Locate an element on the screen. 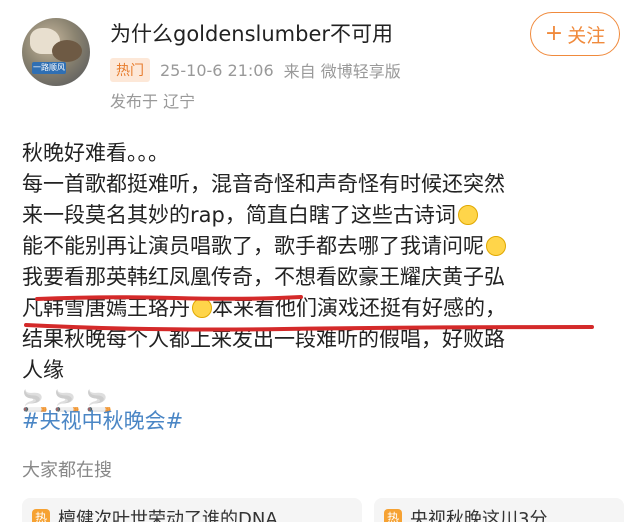 The width and height of the screenshot is (640, 522). post-line: 每一首歌都挺难听，混音奇怪和声奇怪有时候还突然 is located at coordinates (263, 184).